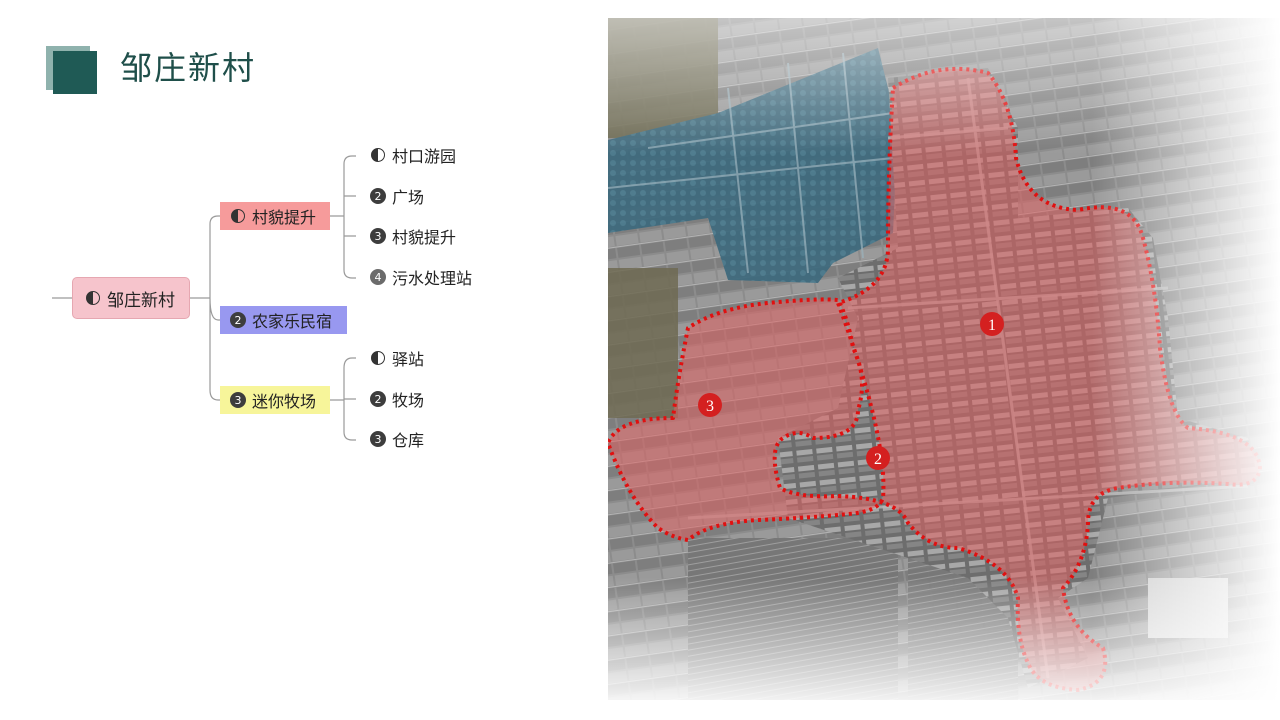 Image resolution: width=1280 pixels, height=720 pixels. I want to click on leaf-ranch: 2 牧场, so click(397, 399).